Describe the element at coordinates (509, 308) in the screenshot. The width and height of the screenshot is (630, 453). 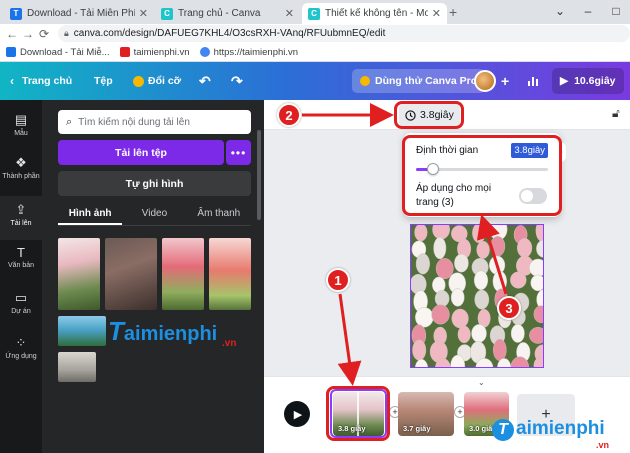
I see `step-marker-3: 3` at that location.